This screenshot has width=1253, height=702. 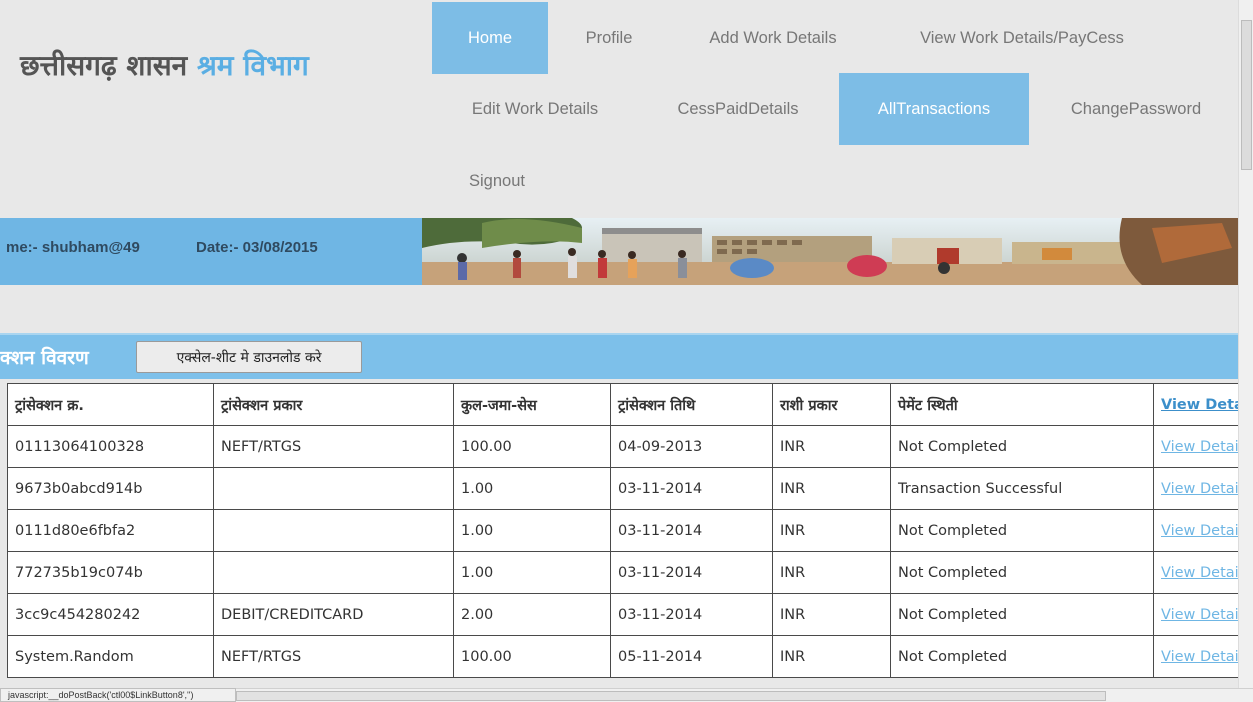 What do you see at coordinates (110, 488) in the screenshot?
I see `cell-transaction-number: 9673b0abcd914b` at bounding box center [110, 488].